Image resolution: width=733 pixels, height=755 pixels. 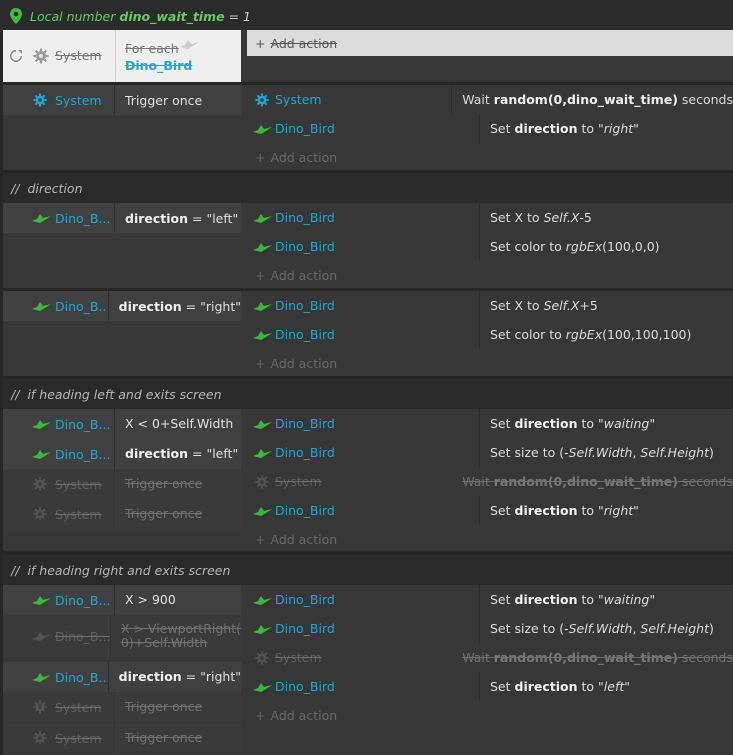 What do you see at coordinates (122, 100) in the screenshot?
I see `condition-trigger-once: System Trigger once` at bounding box center [122, 100].